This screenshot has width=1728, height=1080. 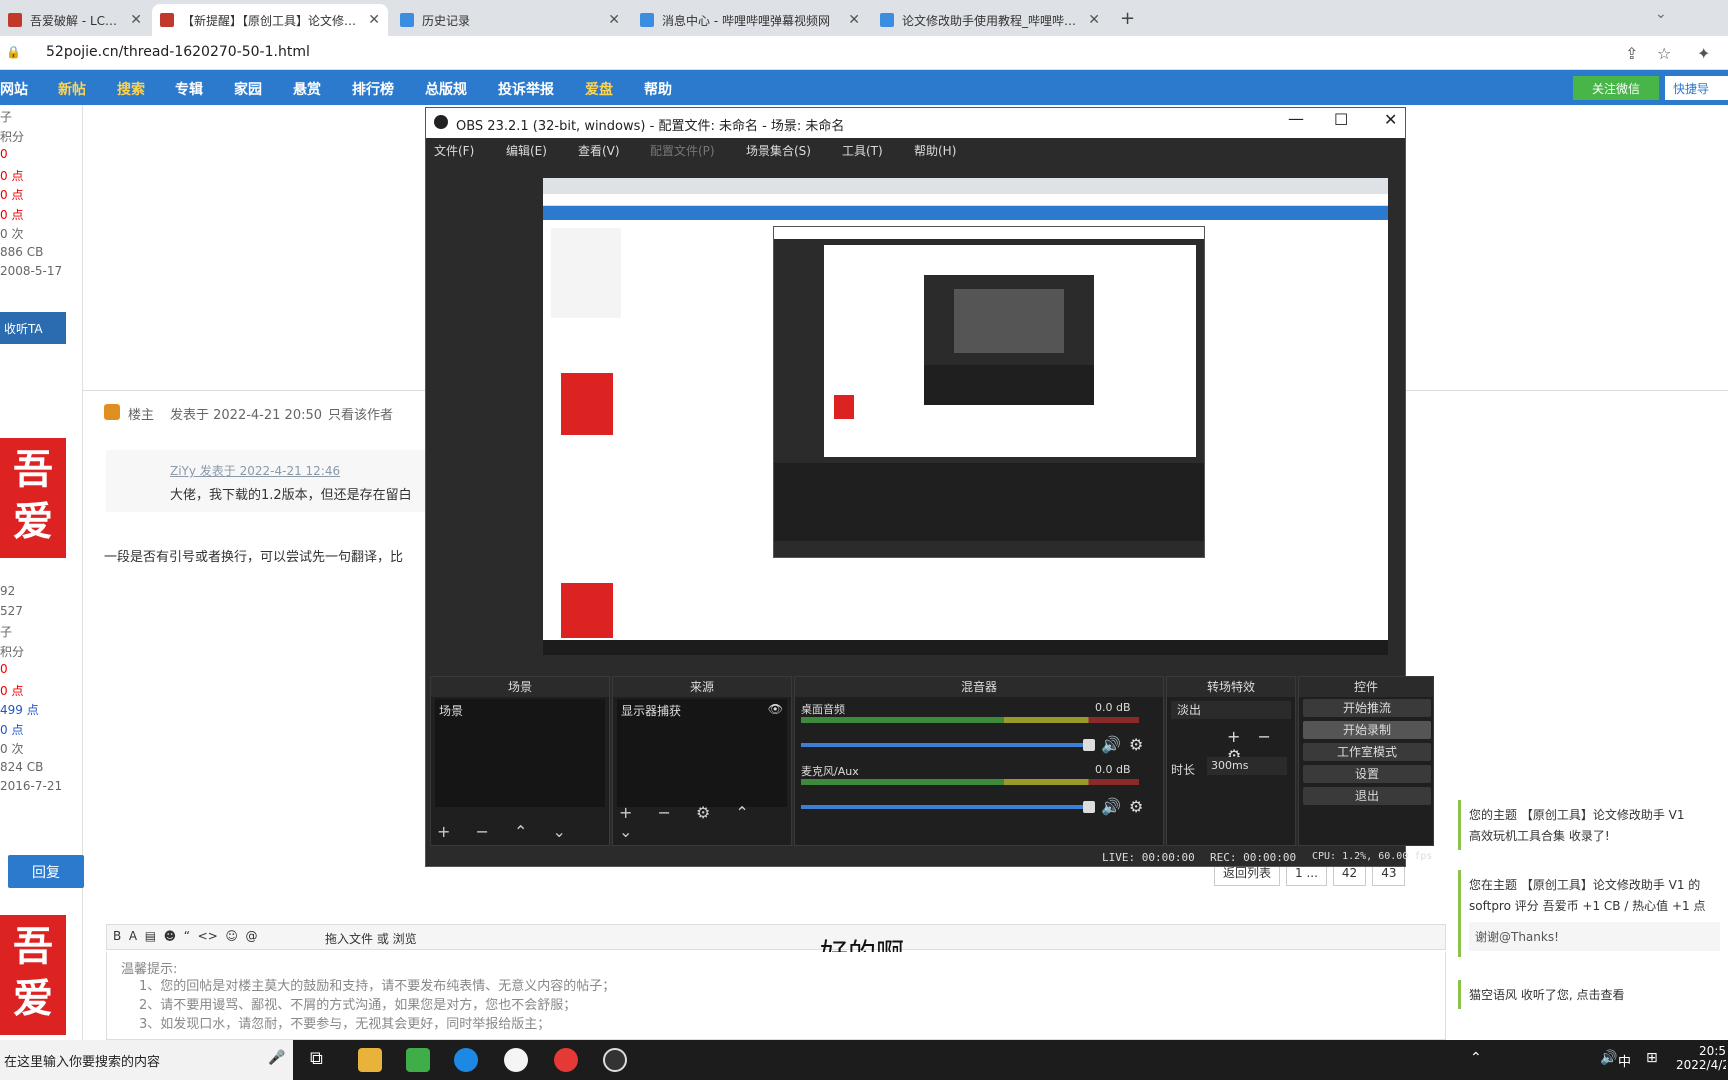 What do you see at coordinates (520, 761) in the screenshot?
I see `scenes-dock: 场景 场景 + − ⌃ ⌄` at bounding box center [520, 761].